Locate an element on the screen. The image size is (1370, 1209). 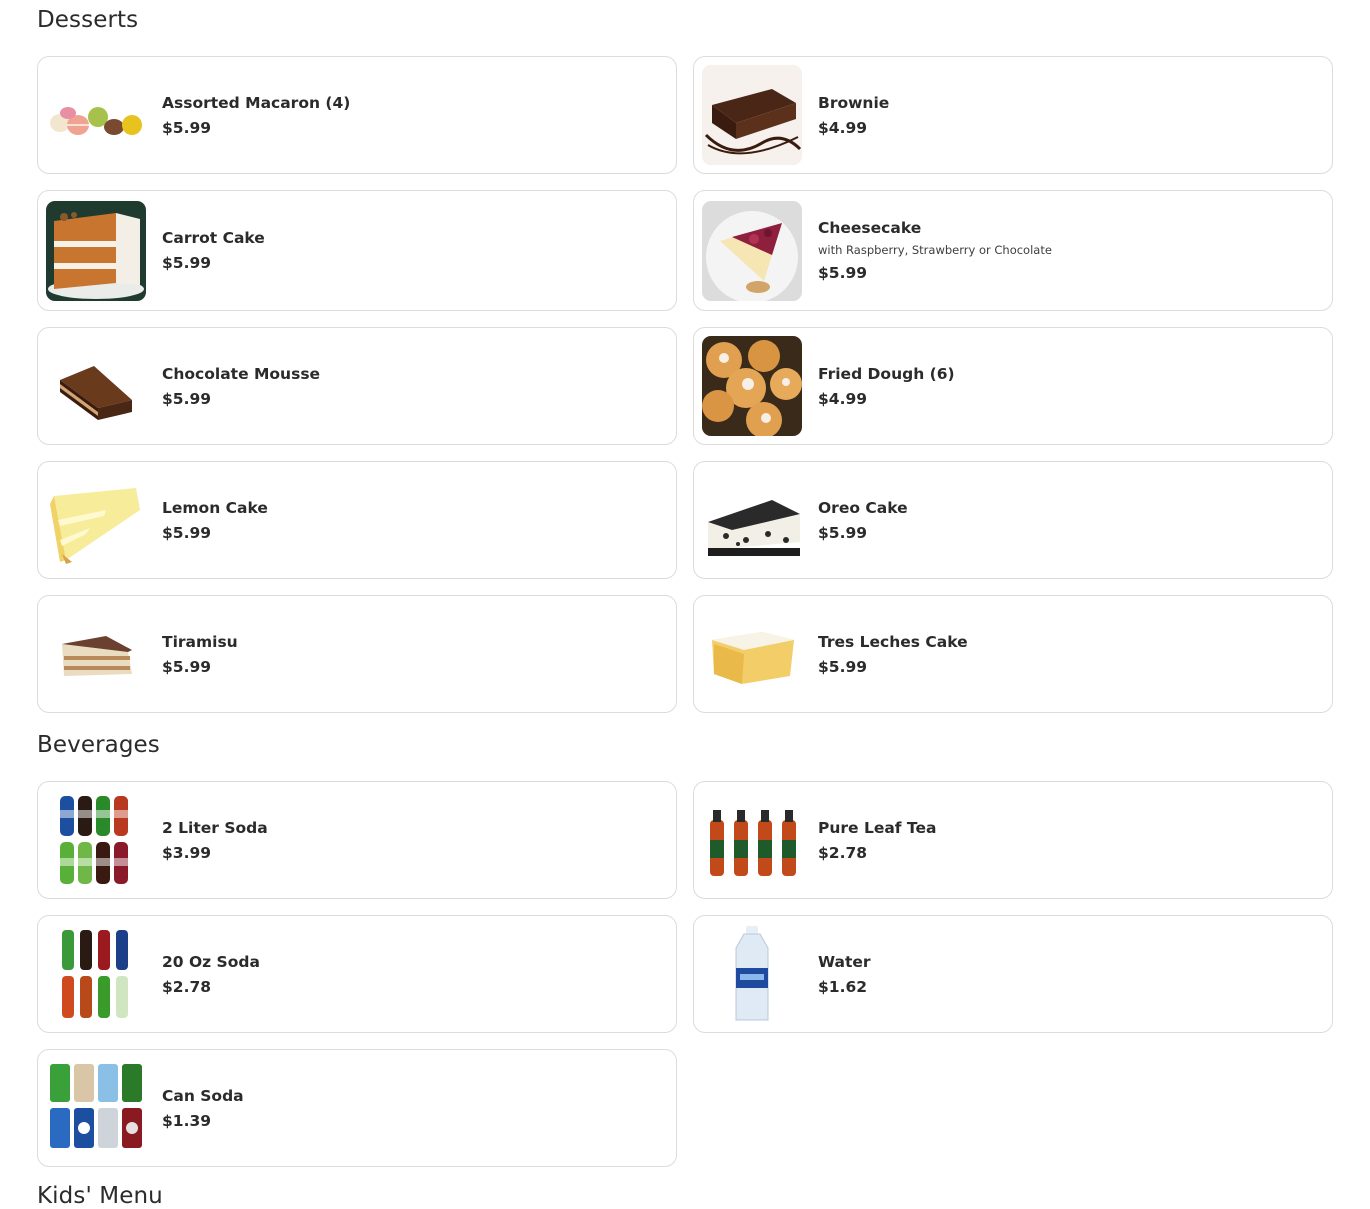
macaron-image is located at coordinates (96, 115).